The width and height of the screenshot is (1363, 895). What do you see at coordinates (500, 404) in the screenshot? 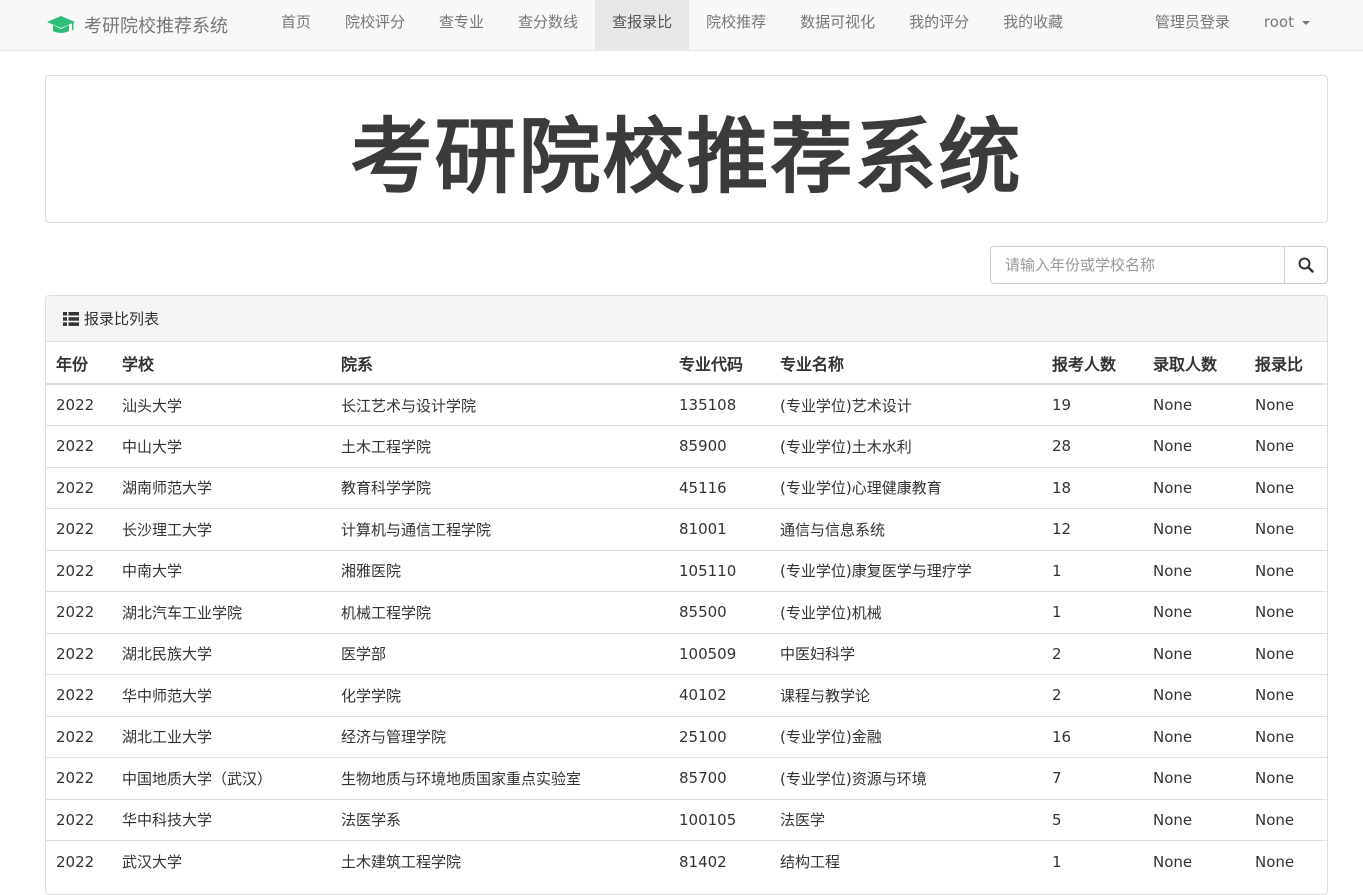
I see `table-cell: 长江艺术与设计学院` at bounding box center [500, 404].